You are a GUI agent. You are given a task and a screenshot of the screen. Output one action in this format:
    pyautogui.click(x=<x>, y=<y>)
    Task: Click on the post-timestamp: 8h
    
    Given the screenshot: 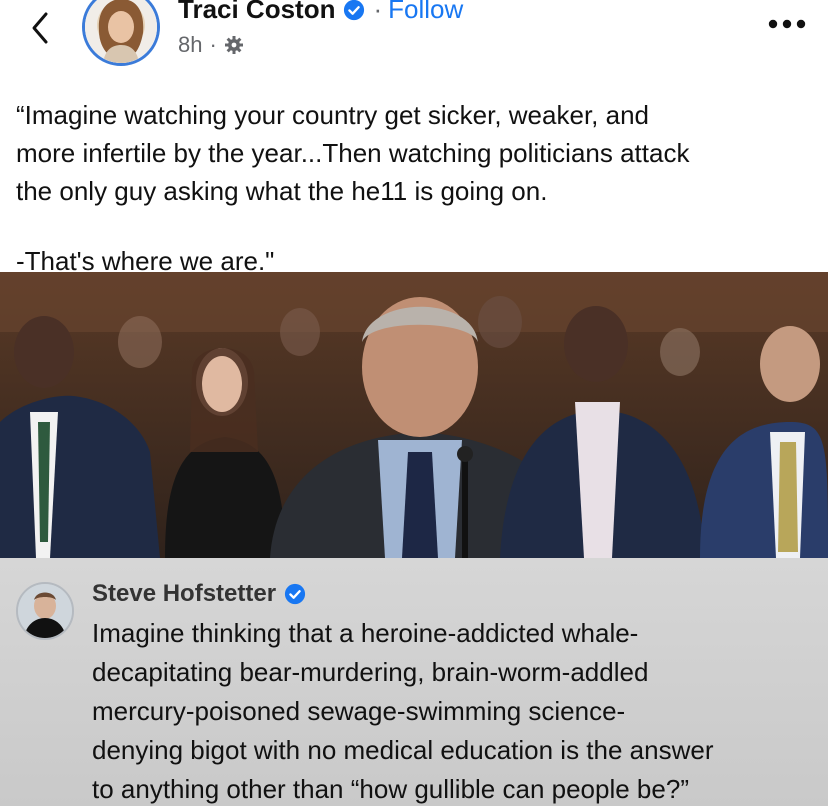 What is the action you would take?
    pyautogui.click(x=190, y=45)
    